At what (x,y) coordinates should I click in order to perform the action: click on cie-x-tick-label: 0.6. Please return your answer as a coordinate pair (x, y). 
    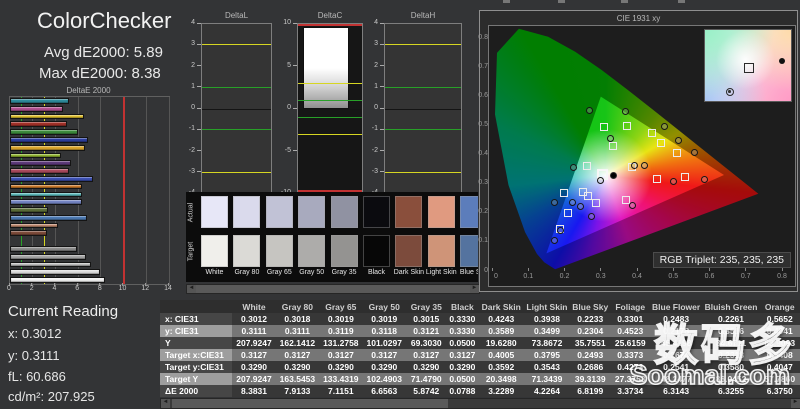
    Looking at the image, I should click on (709, 276).